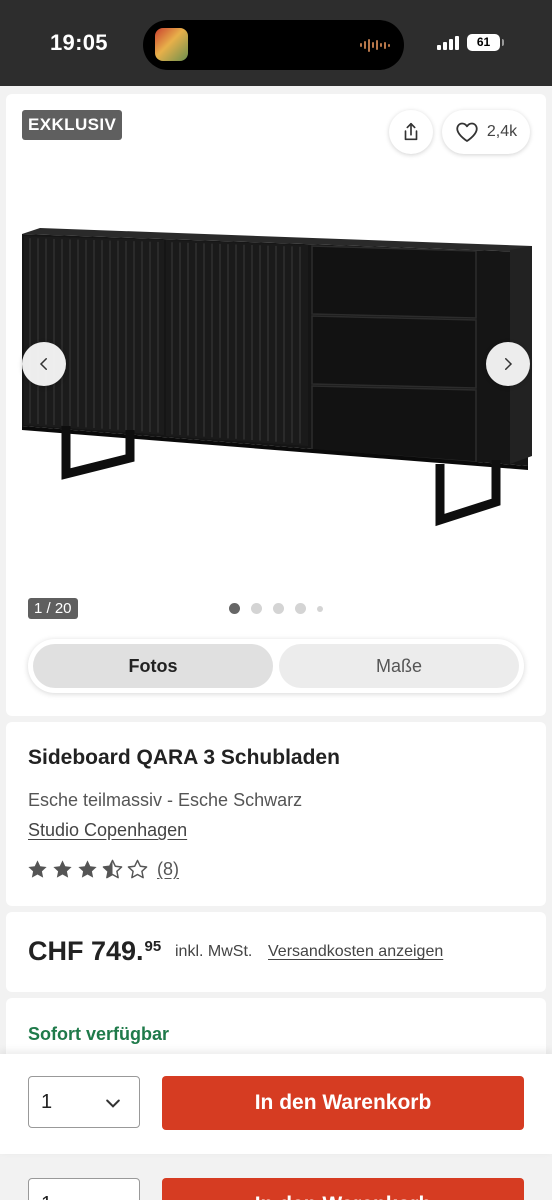 Image resolution: width=552 pixels, height=1200 pixels. I want to click on sticky-cart-bar: 1 In den Warenkorb, so click(276, 1104).